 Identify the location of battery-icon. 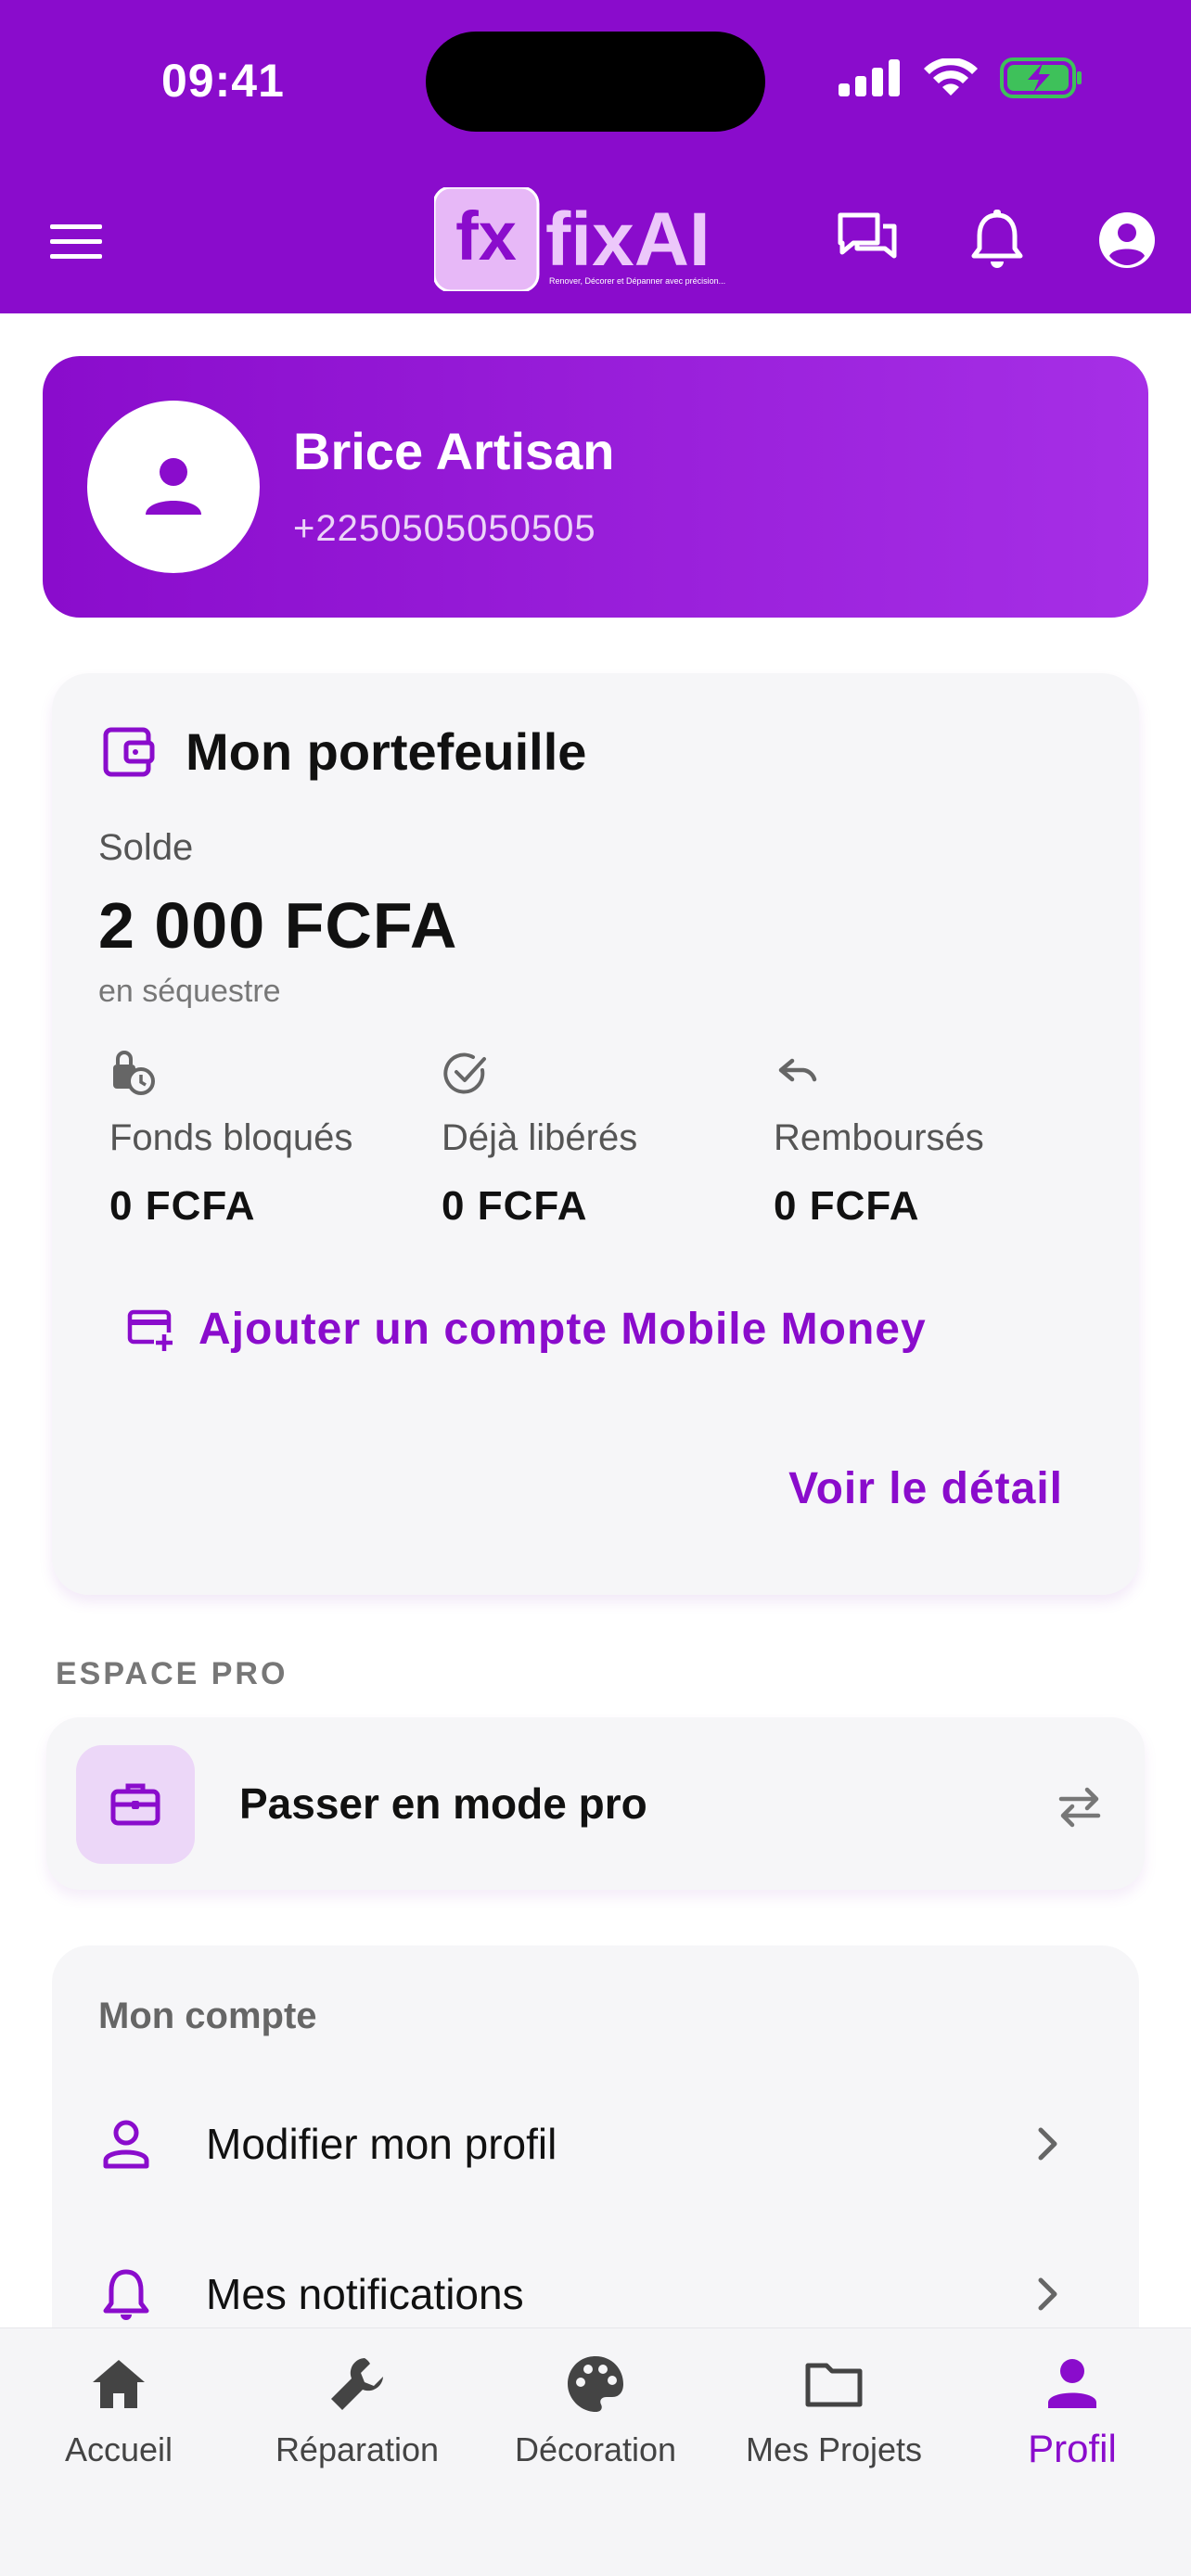
(1041, 77).